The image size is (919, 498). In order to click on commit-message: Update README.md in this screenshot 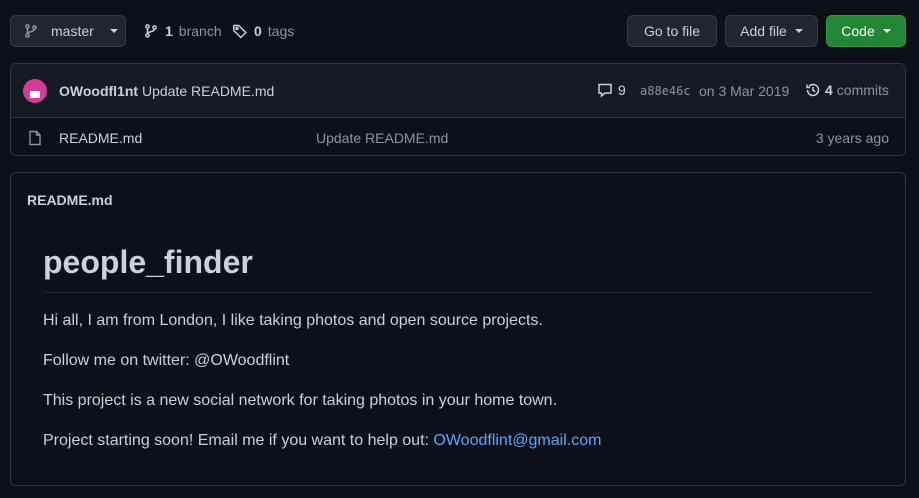, I will do `click(208, 91)`.